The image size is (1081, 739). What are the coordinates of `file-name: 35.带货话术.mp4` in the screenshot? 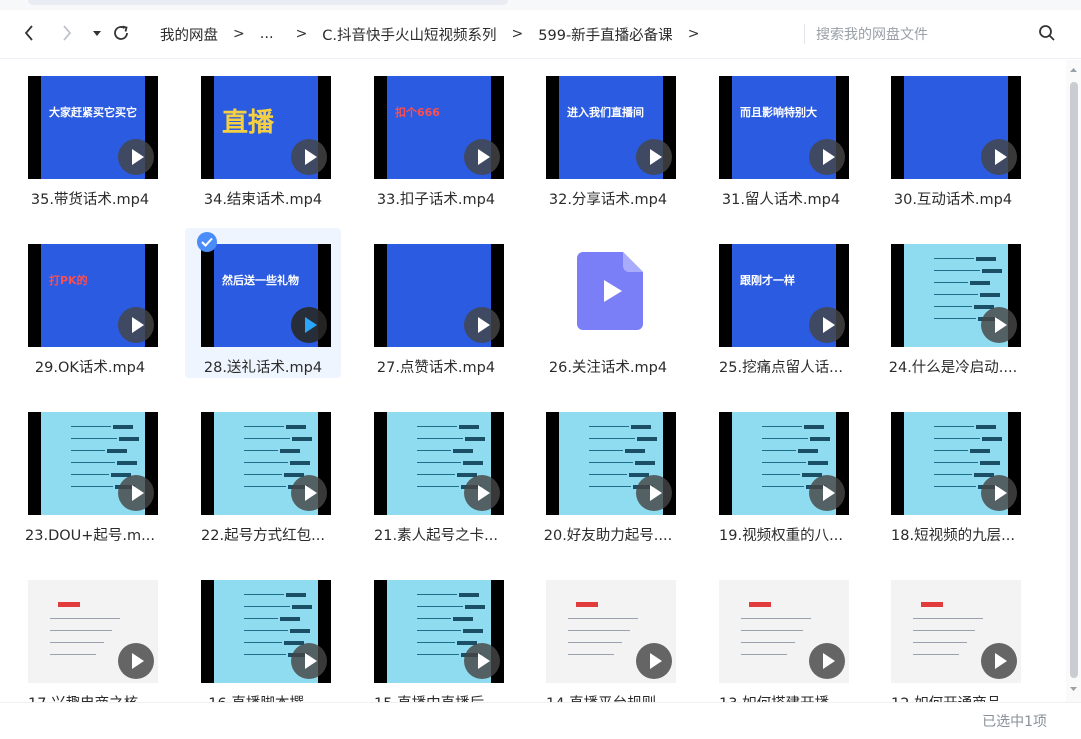 It's located at (90, 198).